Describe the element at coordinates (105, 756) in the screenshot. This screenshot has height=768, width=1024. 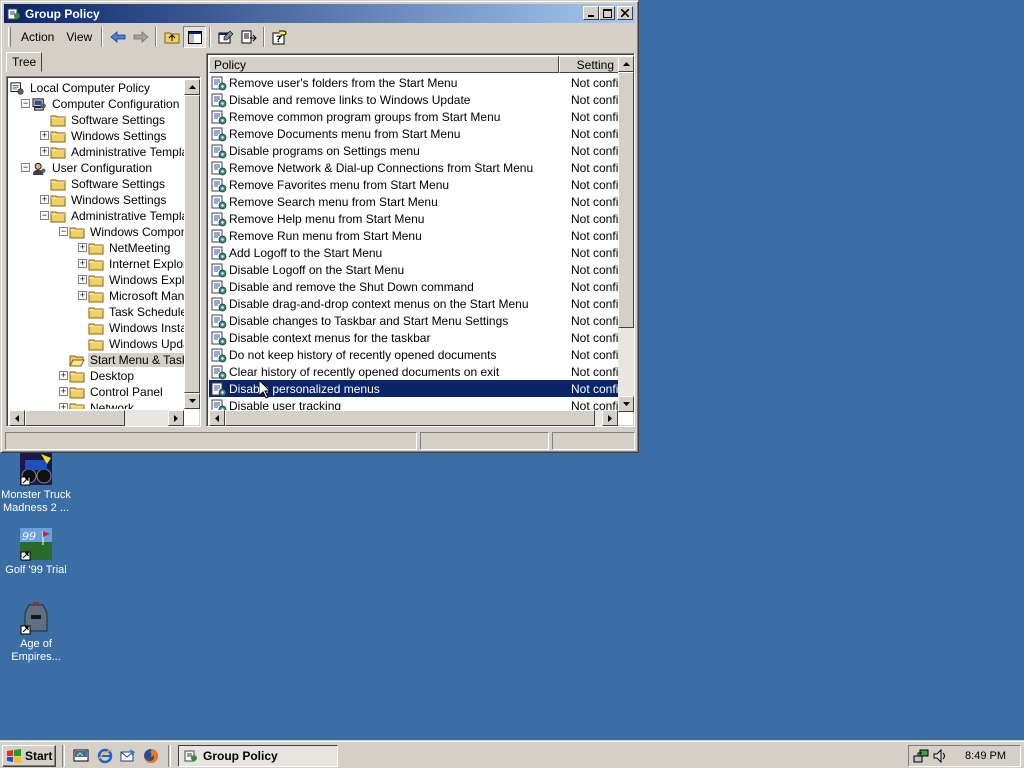
I see `internet-explorer-button` at that location.